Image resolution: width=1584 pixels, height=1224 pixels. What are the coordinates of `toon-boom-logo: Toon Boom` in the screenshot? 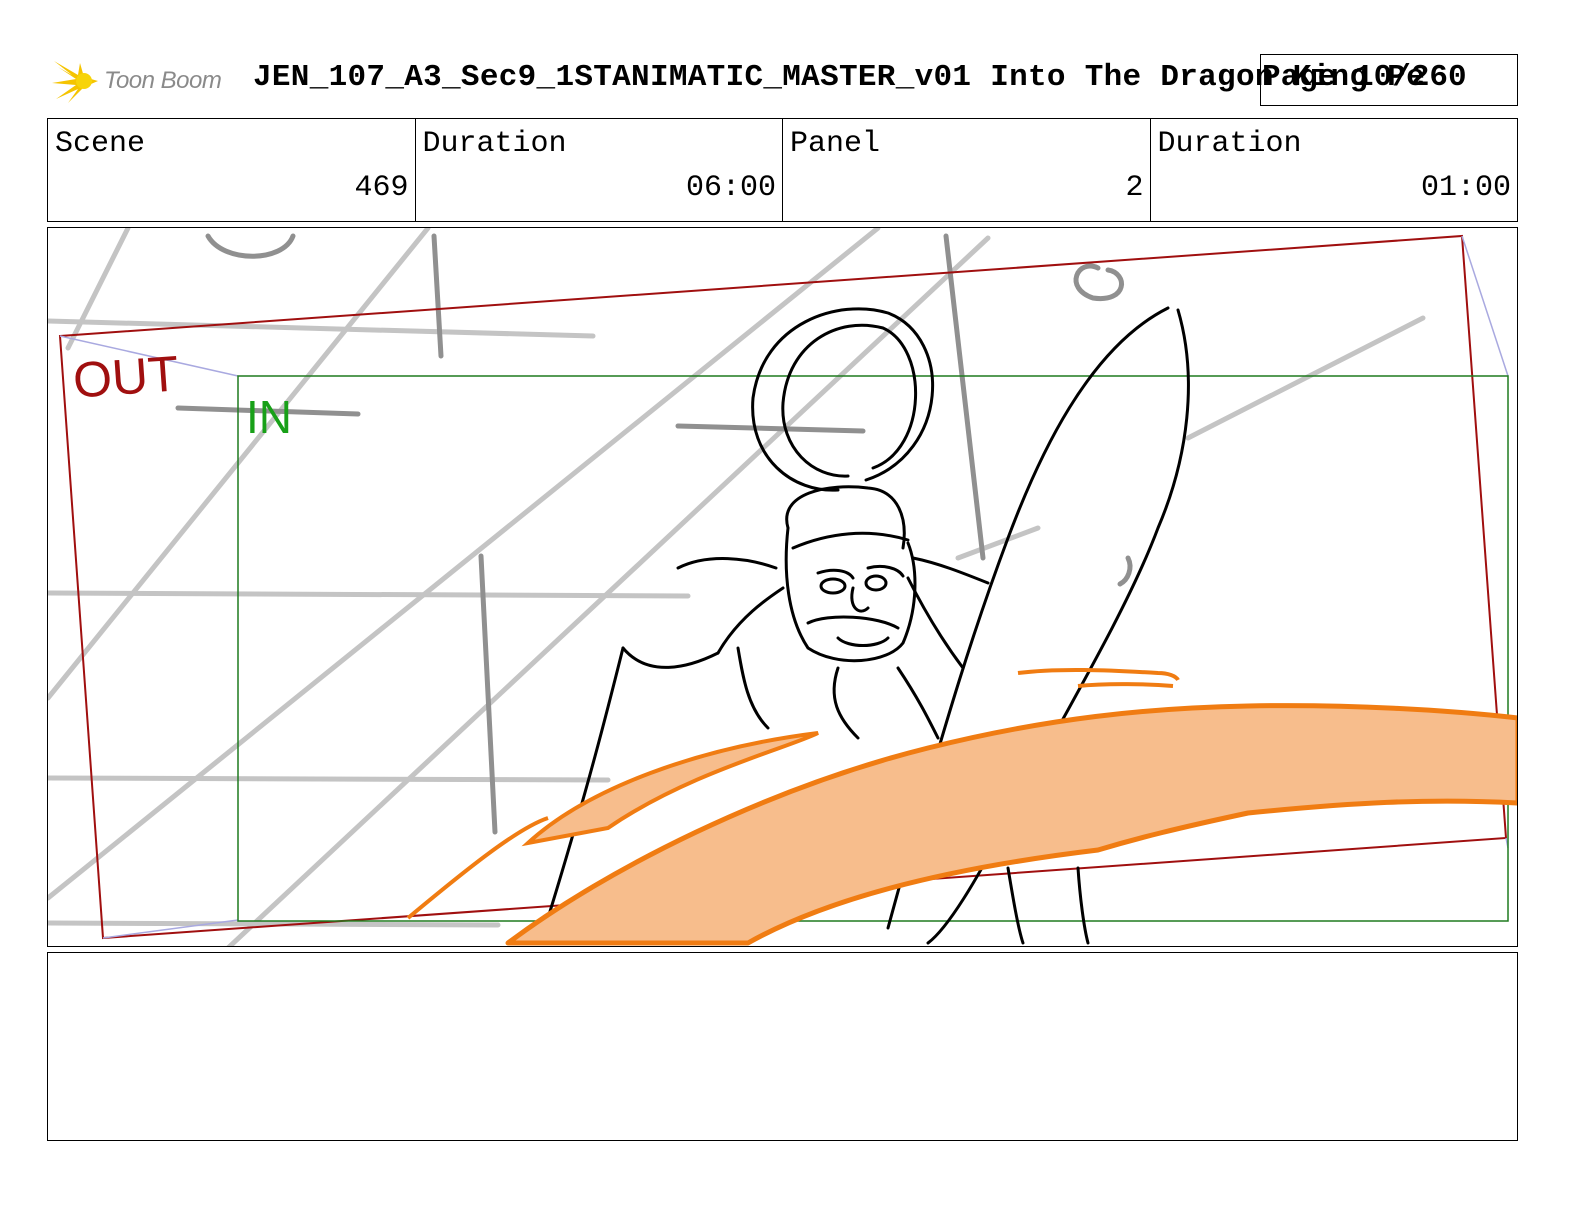 It's located at (145, 81).